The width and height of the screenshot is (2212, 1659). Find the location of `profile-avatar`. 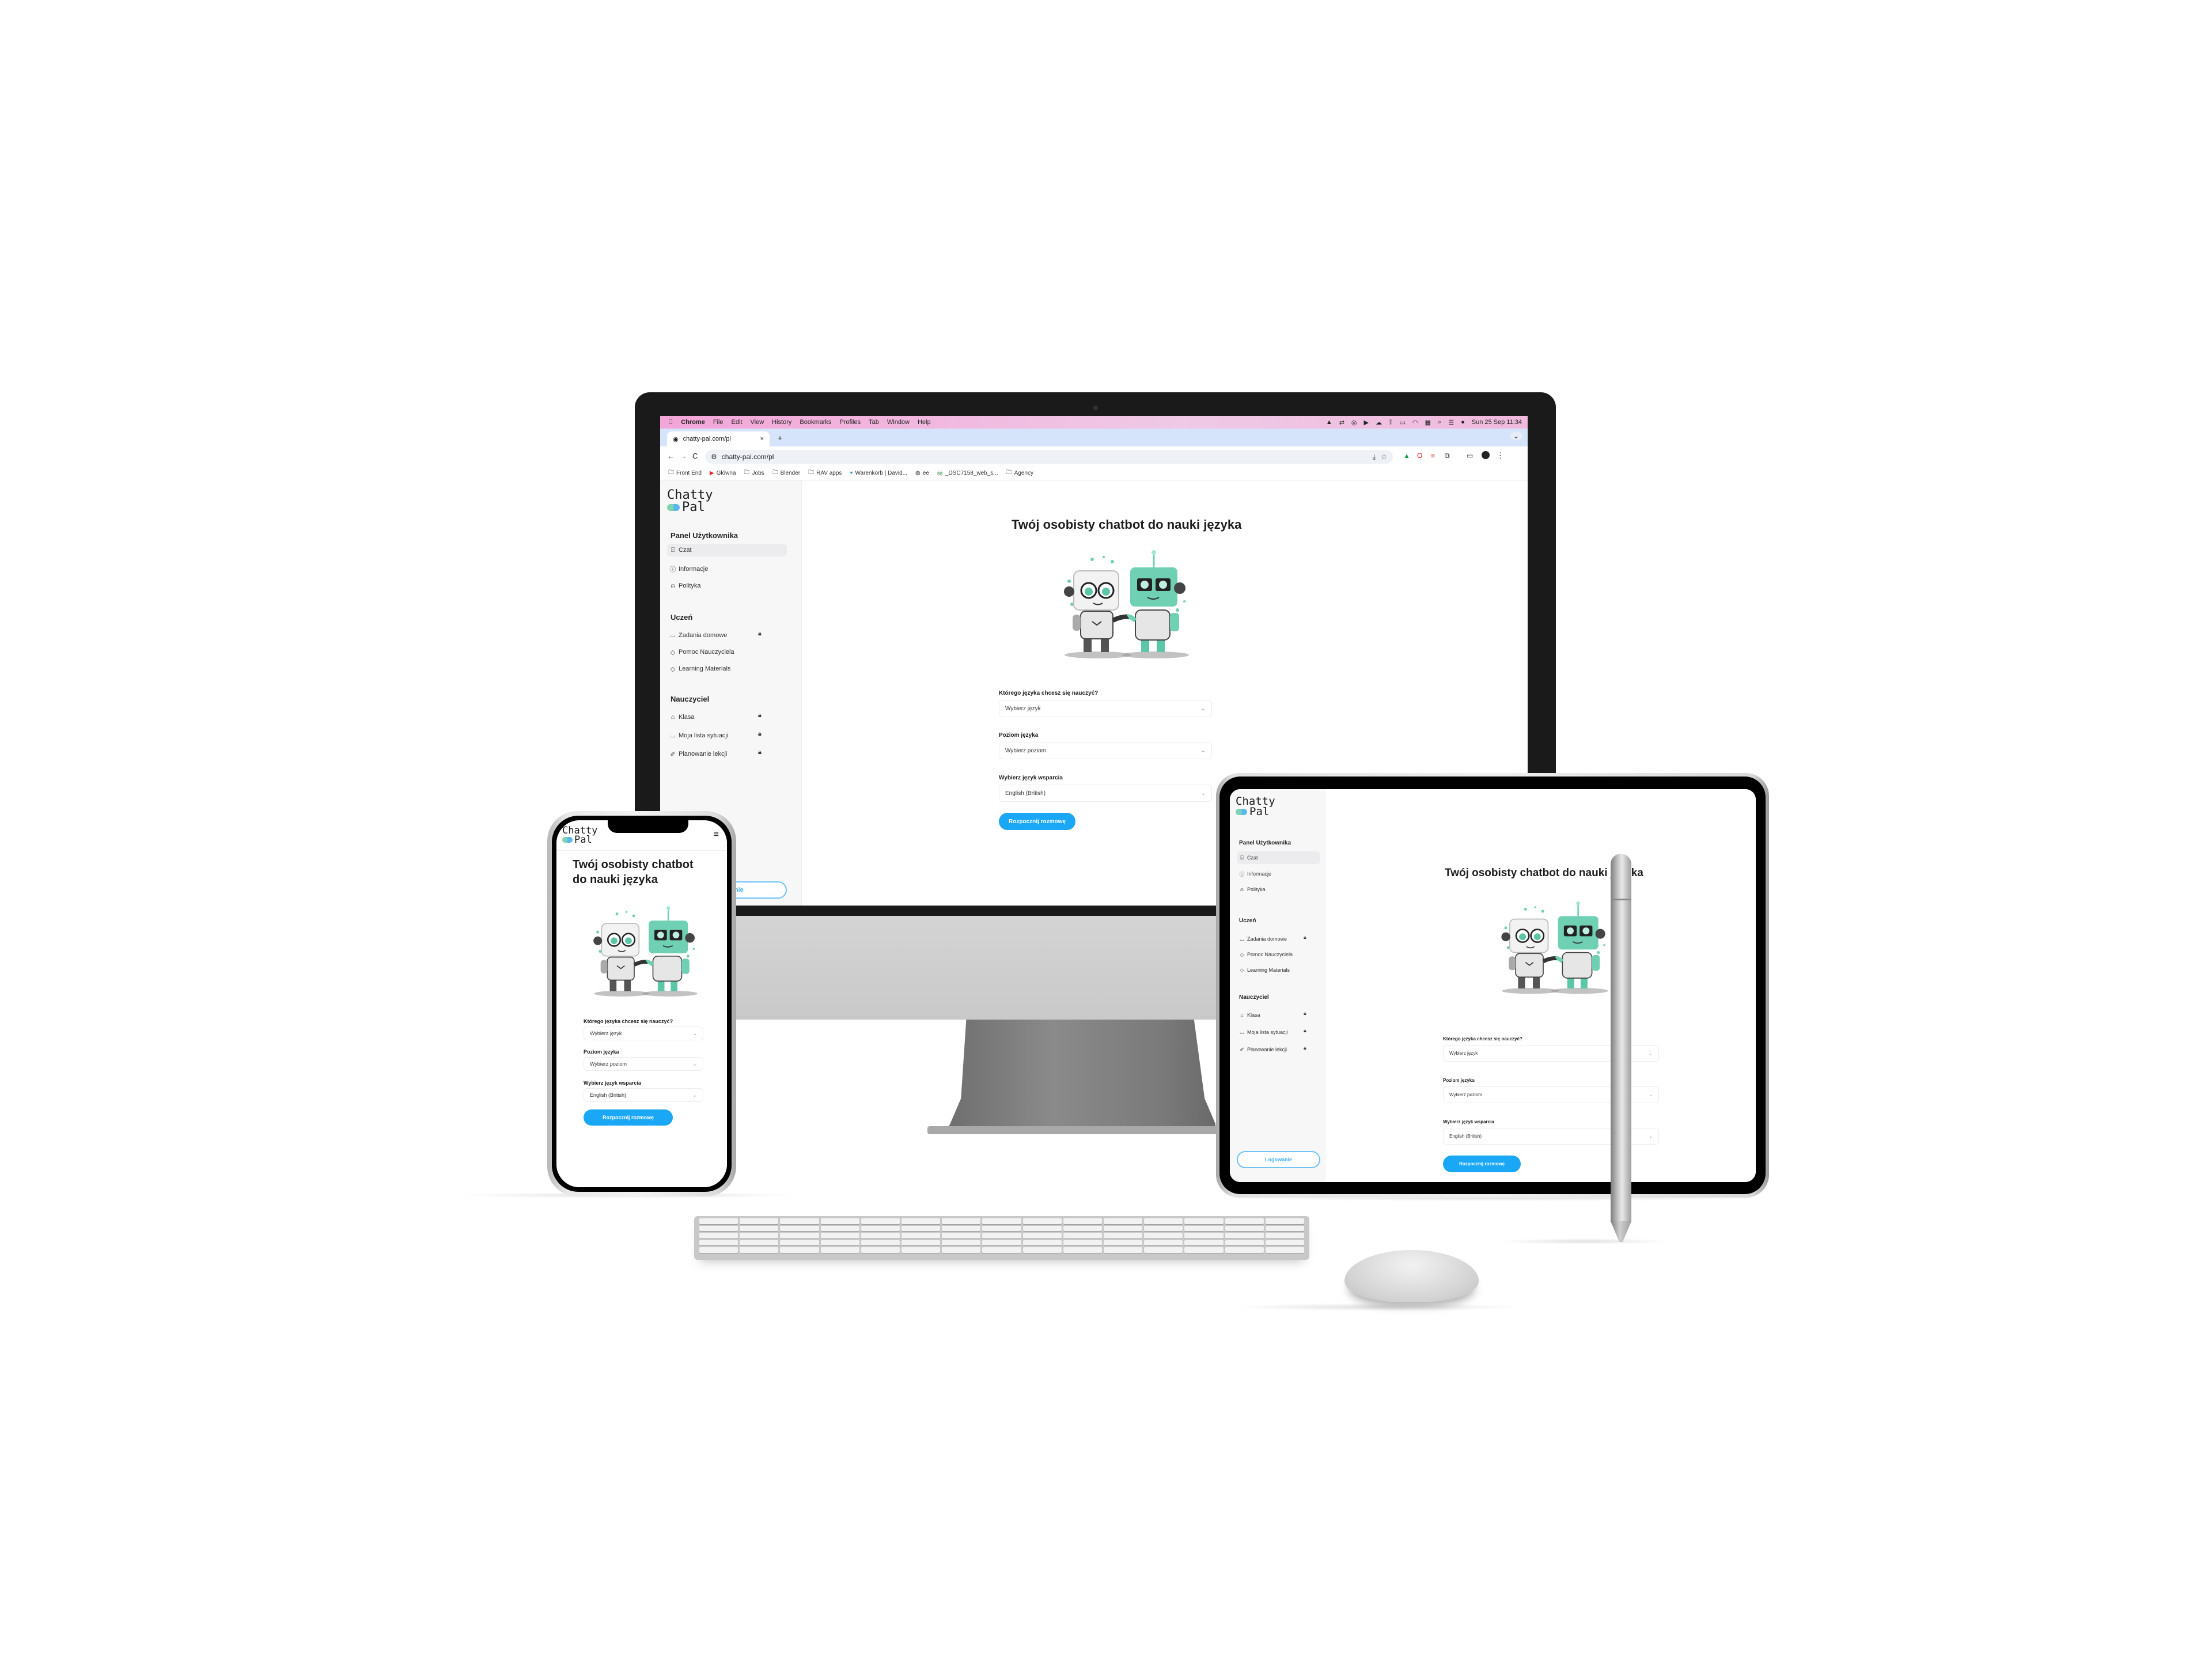

profile-avatar is located at coordinates (1486, 455).